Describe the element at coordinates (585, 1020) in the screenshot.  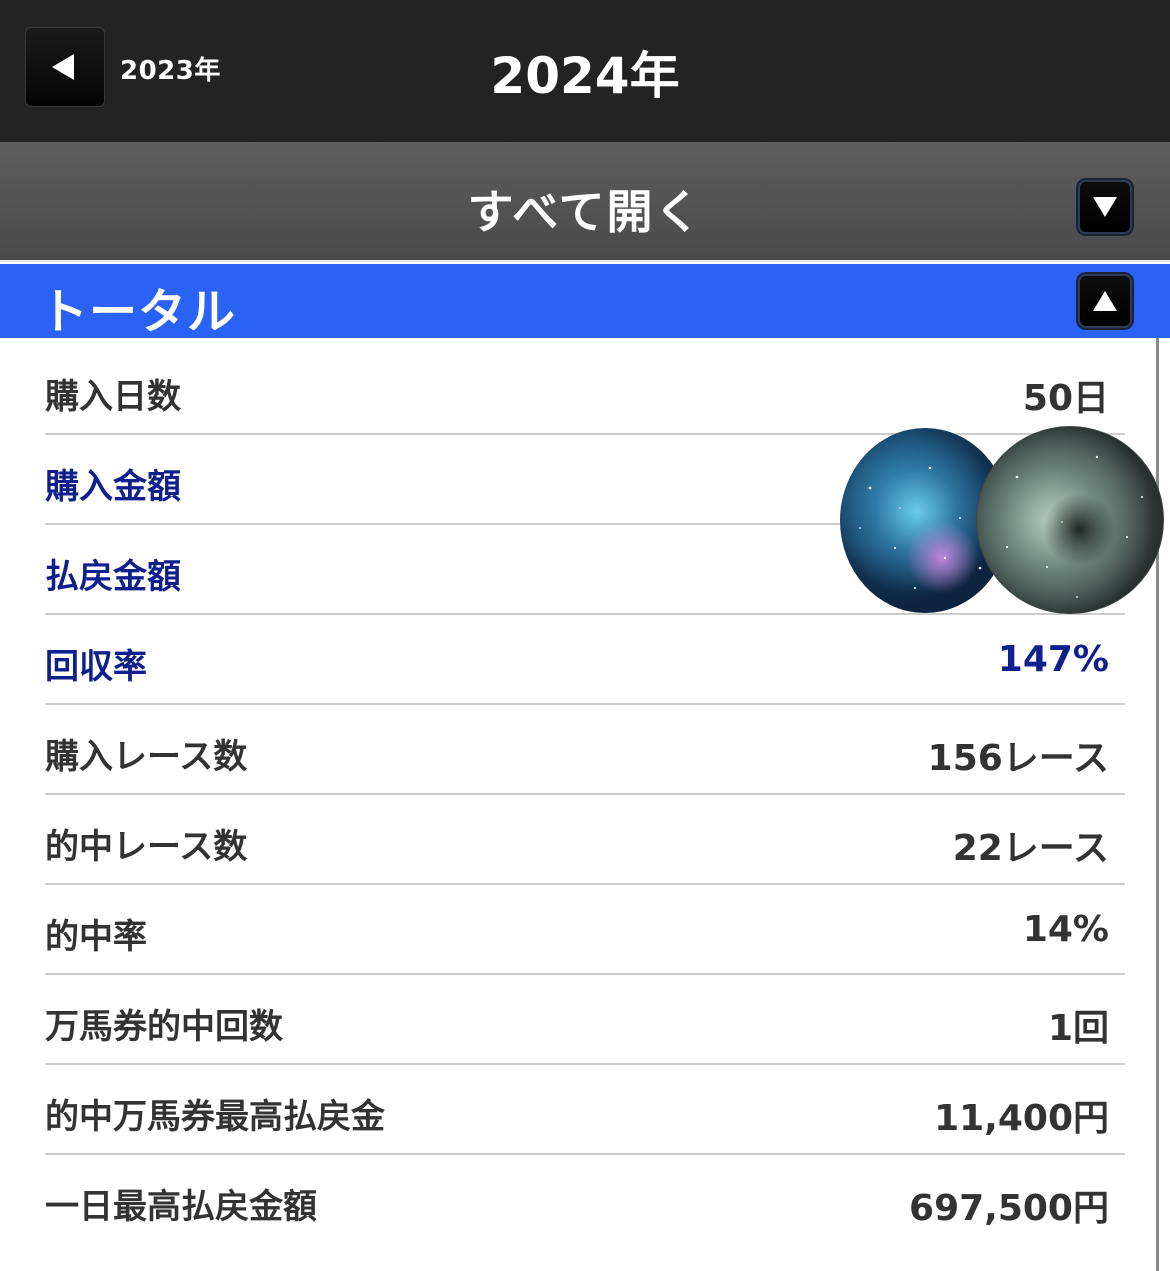
I see `stat-row-big-hit-count: 万馬券的中回数 1回` at that location.